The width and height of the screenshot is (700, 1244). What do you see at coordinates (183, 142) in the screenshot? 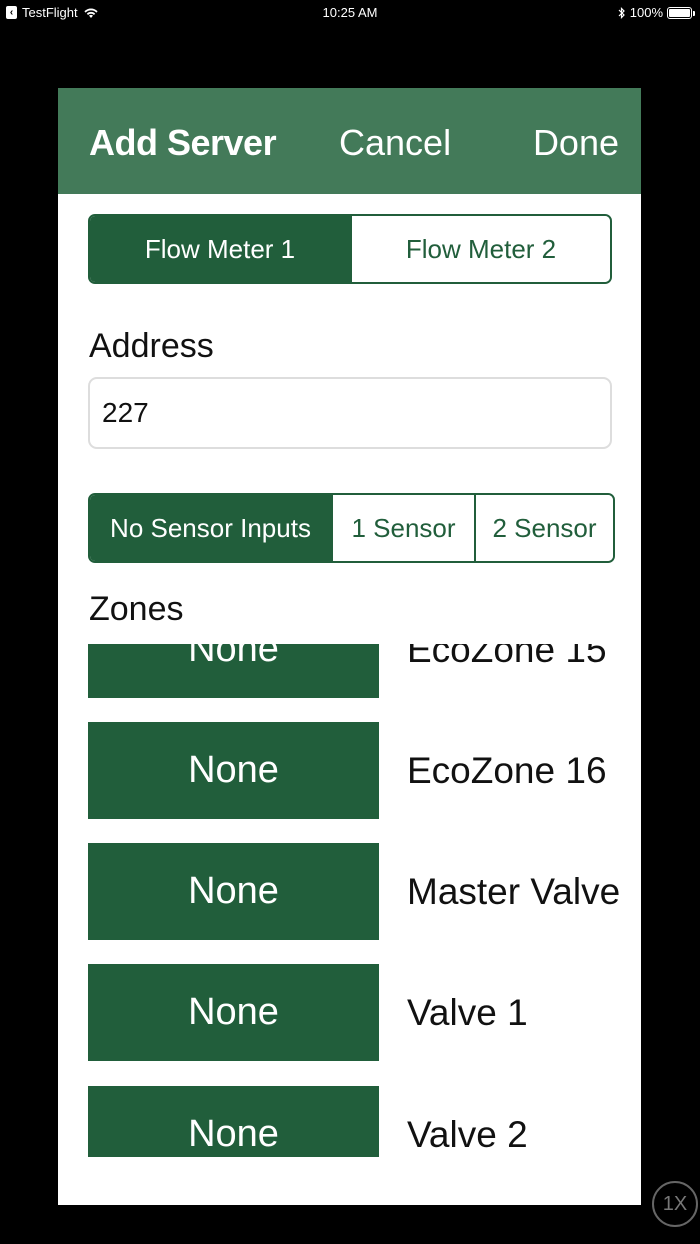
I see `dialog-title: Add Server` at bounding box center [183, 142].